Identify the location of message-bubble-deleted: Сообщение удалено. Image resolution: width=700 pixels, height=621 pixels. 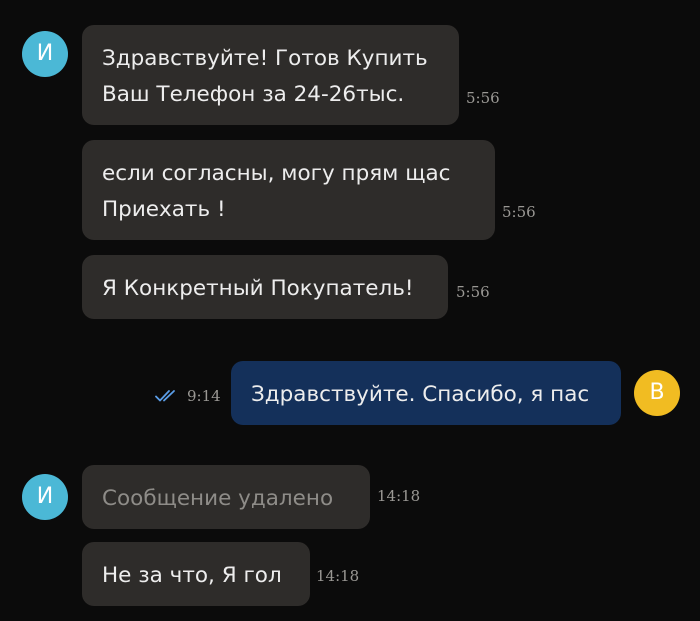
(226, 497).